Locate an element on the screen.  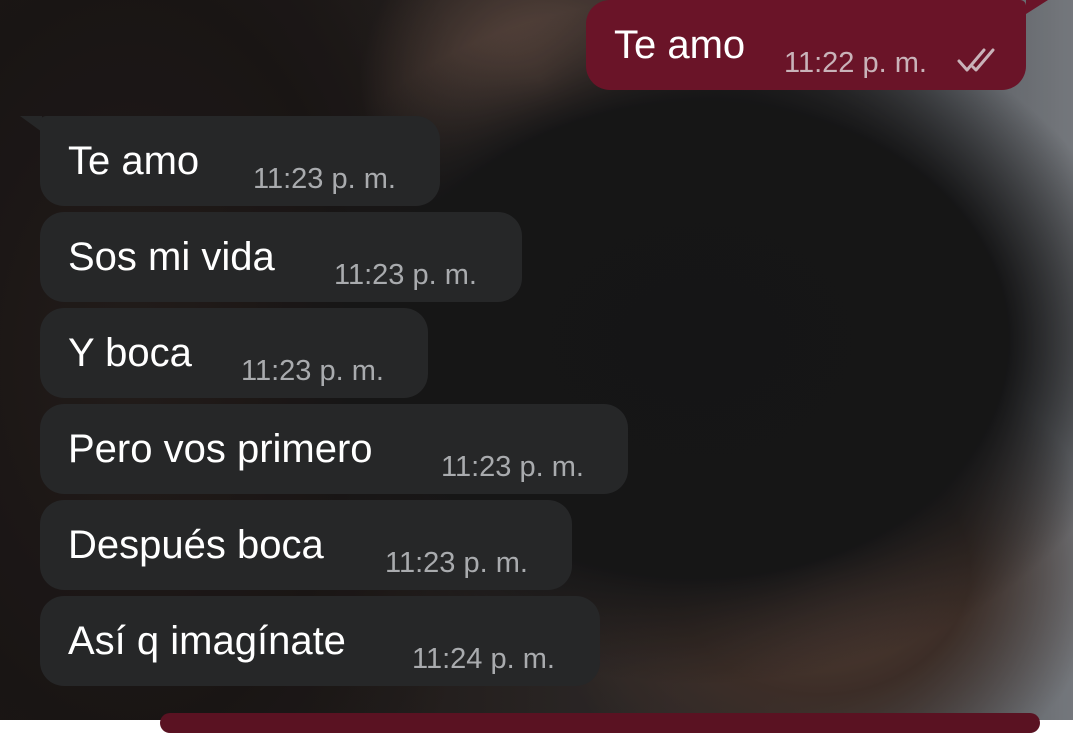
incoming-message-bubble: Después boca 11:23 p. m. is located at coordinates (306, 545).